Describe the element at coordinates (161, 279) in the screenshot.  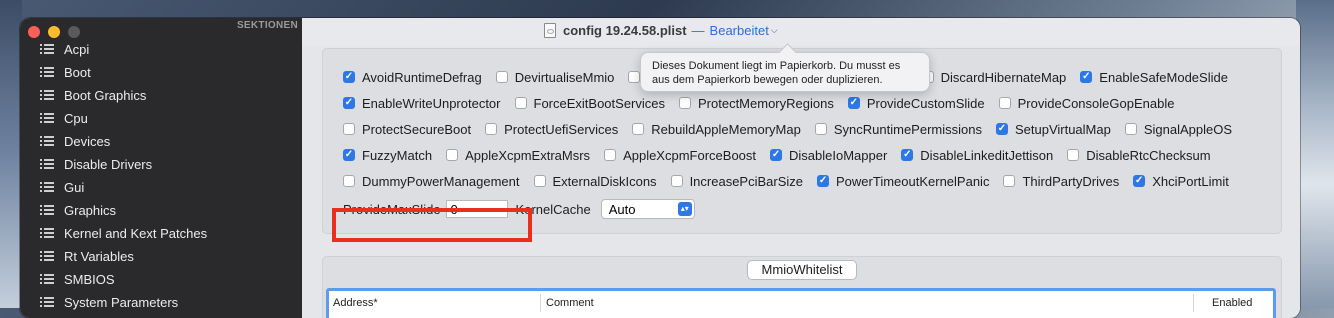
I see `sidebar-item-smbios: SMBIOS` at that location.